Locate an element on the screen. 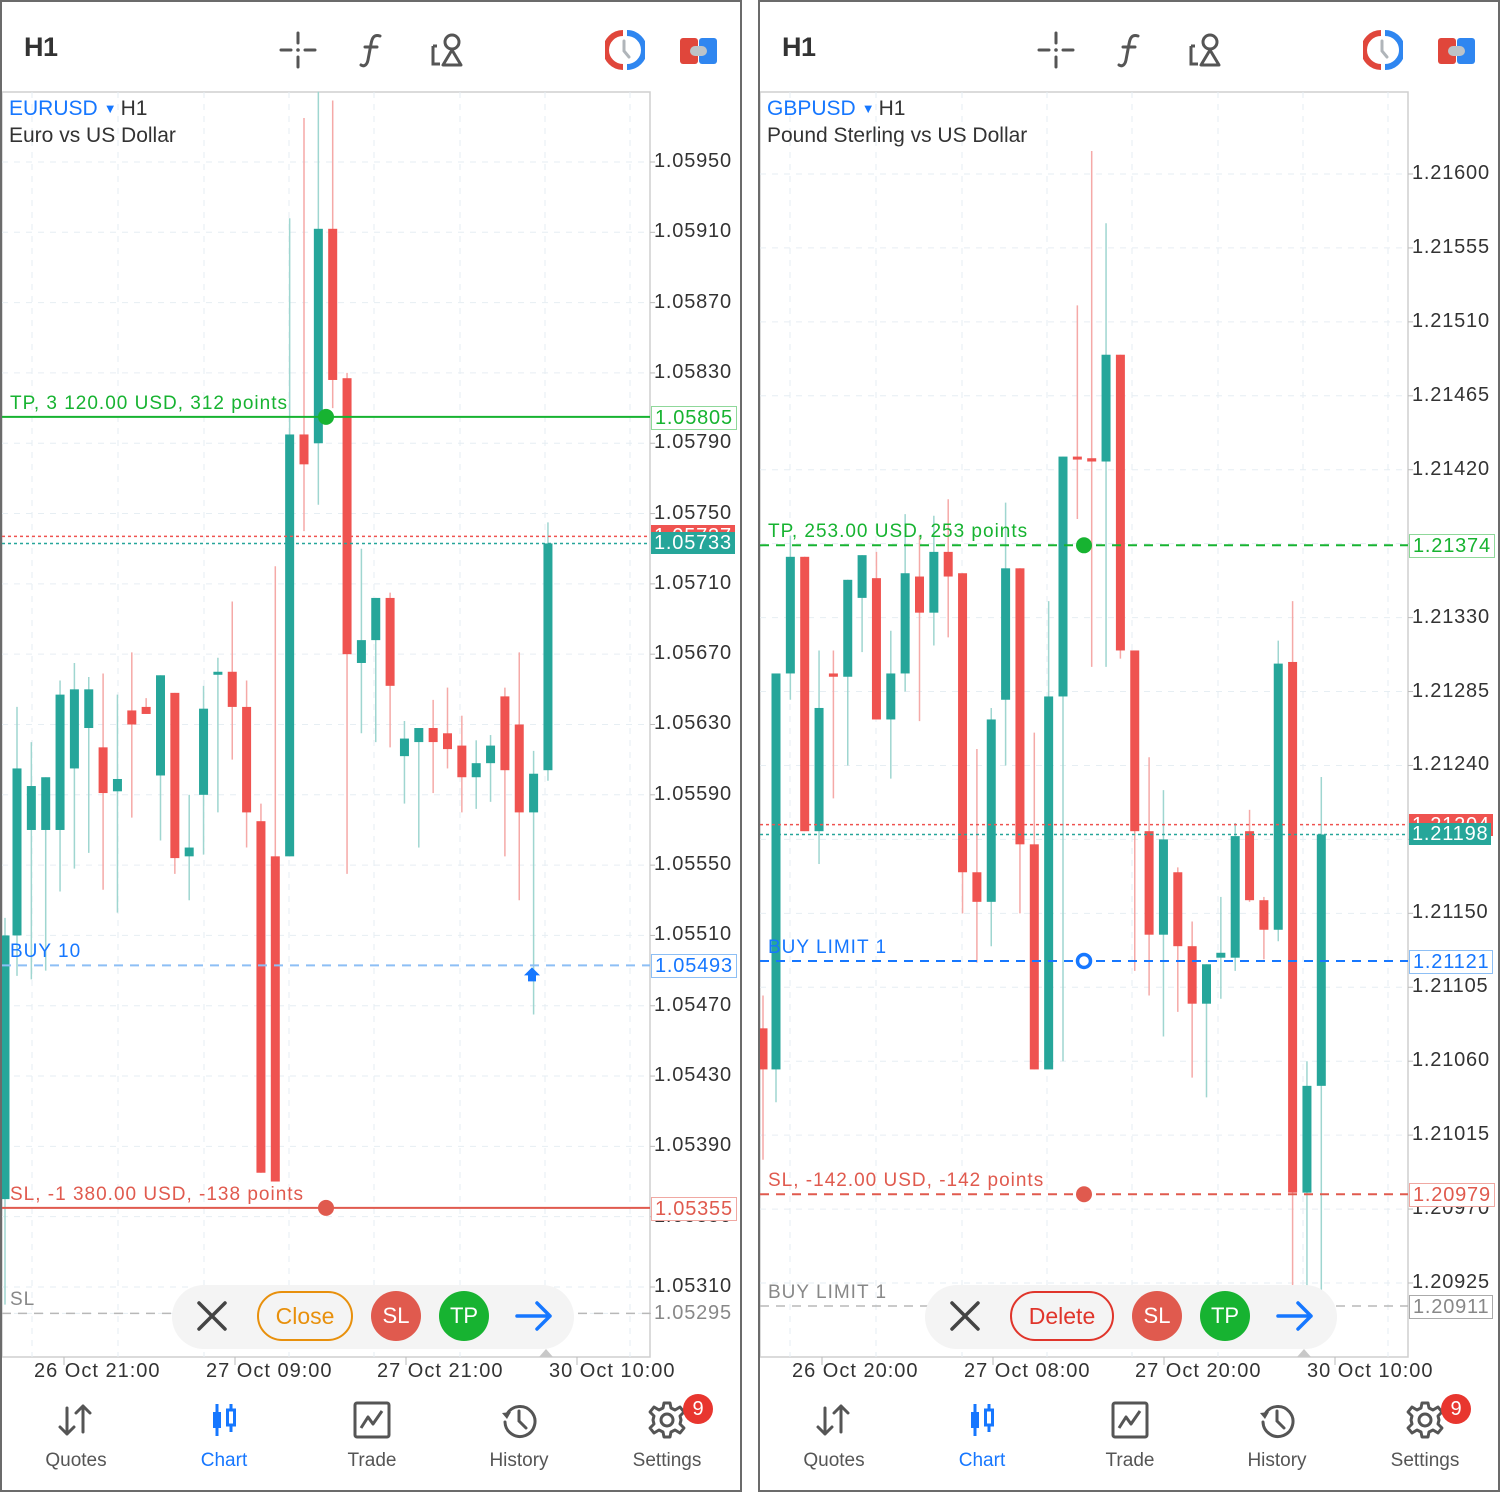  price-axis-label: 1.21285 is located at coordinates (1451, 690).